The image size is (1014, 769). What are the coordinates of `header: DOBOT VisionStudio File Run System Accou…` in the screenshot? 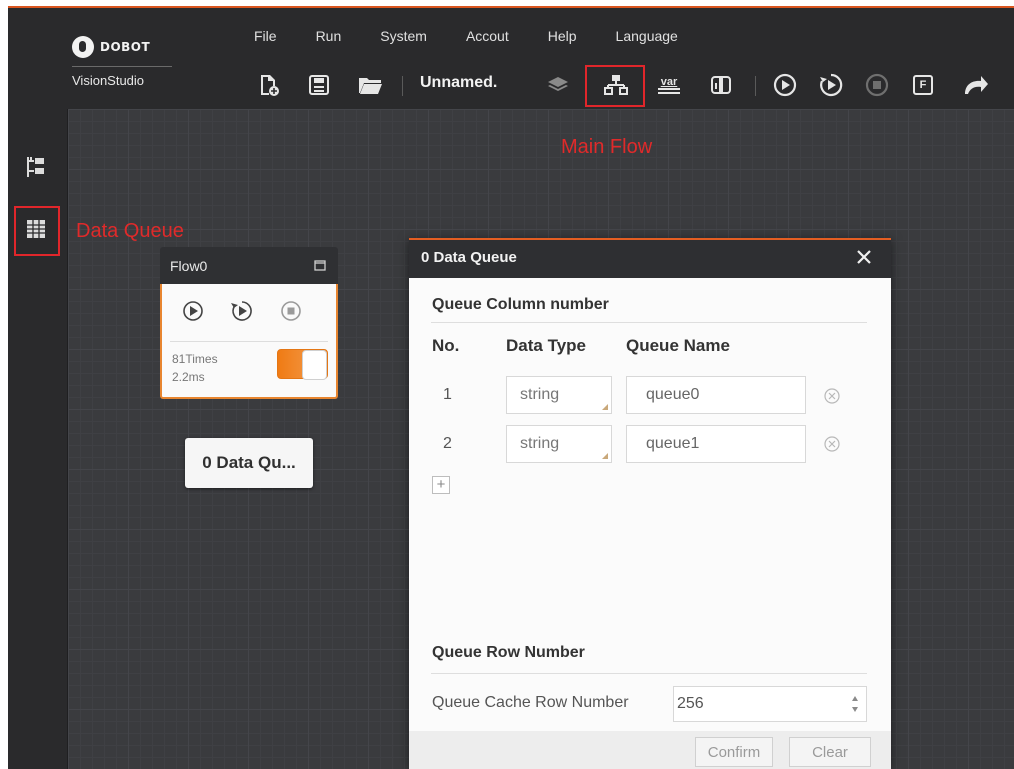 It's located at (511, 58).